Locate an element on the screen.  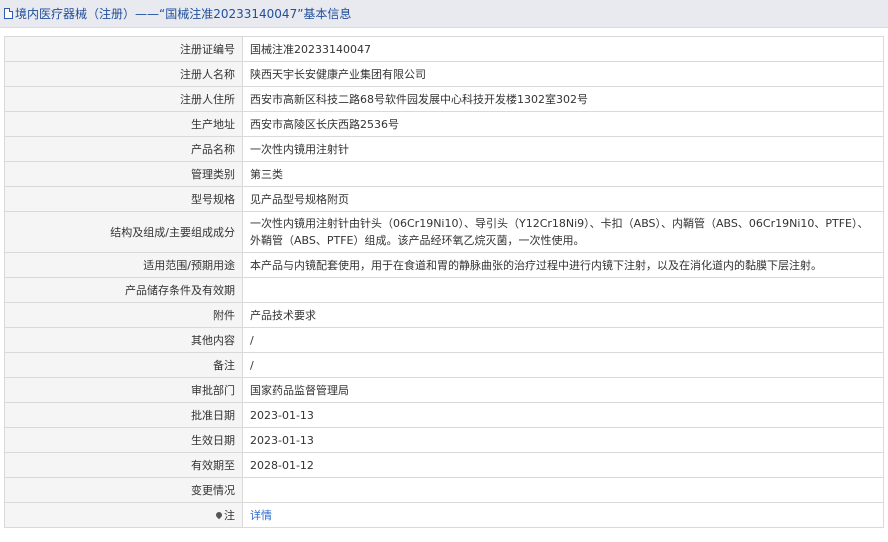
table-row: 管理类别 第三类 is located at coordinates (444, 174).